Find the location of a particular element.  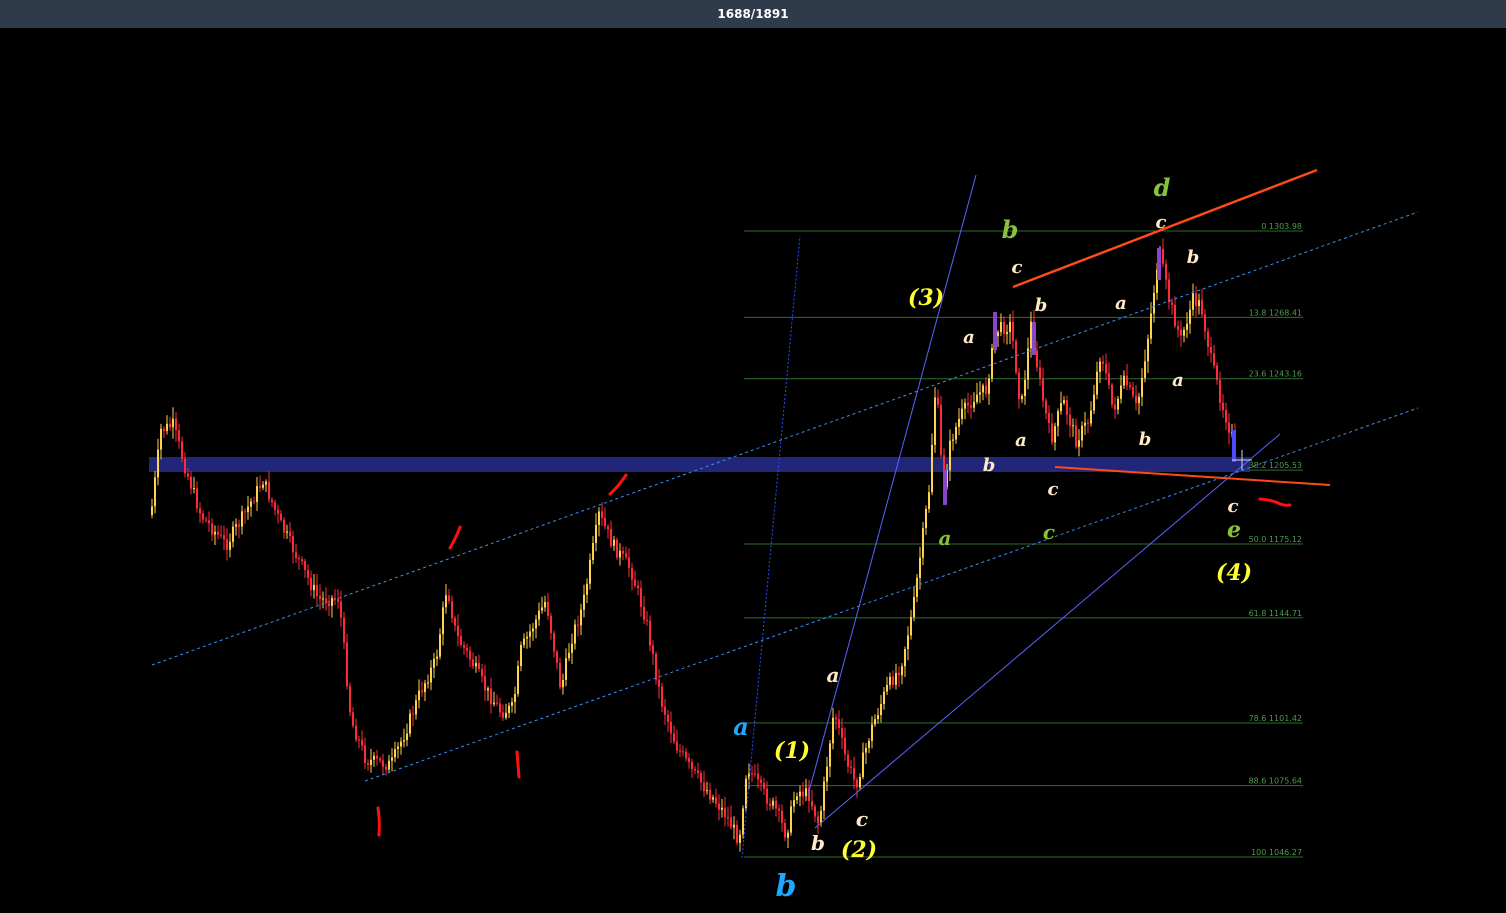

wave-label-12: d is located at coordinates (1162, 187).